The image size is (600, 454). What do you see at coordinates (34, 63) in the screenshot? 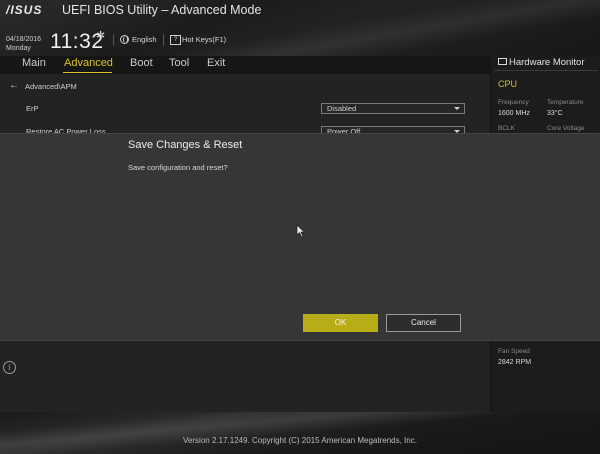
I see `tab-main: Main` at bounding box center [34, 63].